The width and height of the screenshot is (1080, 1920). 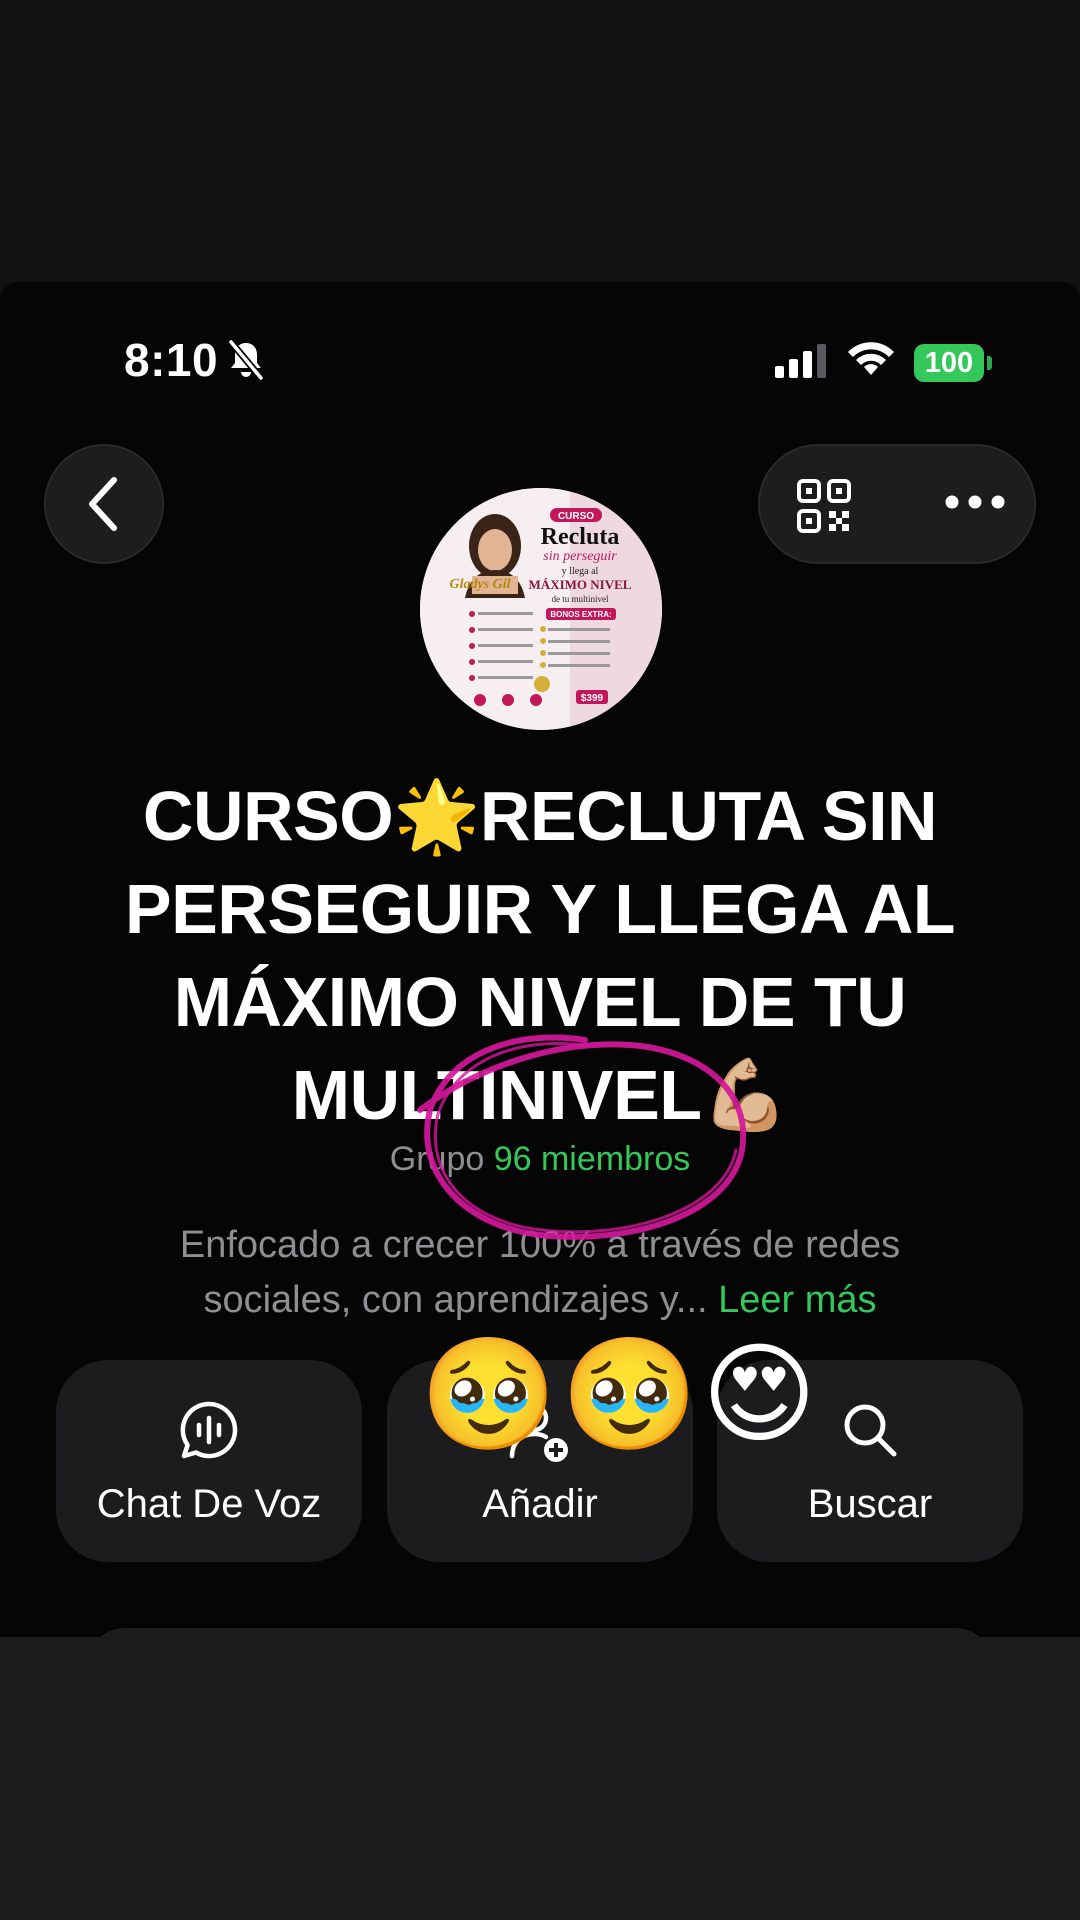 I want to click on emoji-sticker: 🥹🥹😍, so click(x=620, y=1394).